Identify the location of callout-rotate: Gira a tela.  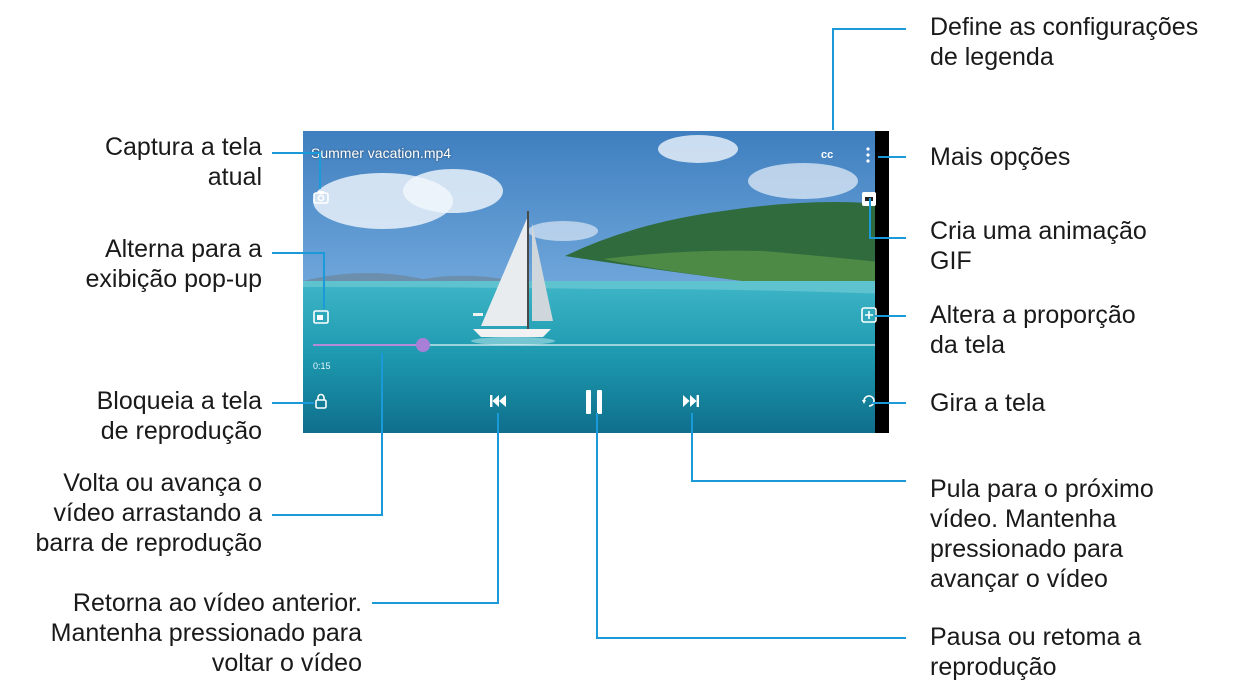
(988, 403).